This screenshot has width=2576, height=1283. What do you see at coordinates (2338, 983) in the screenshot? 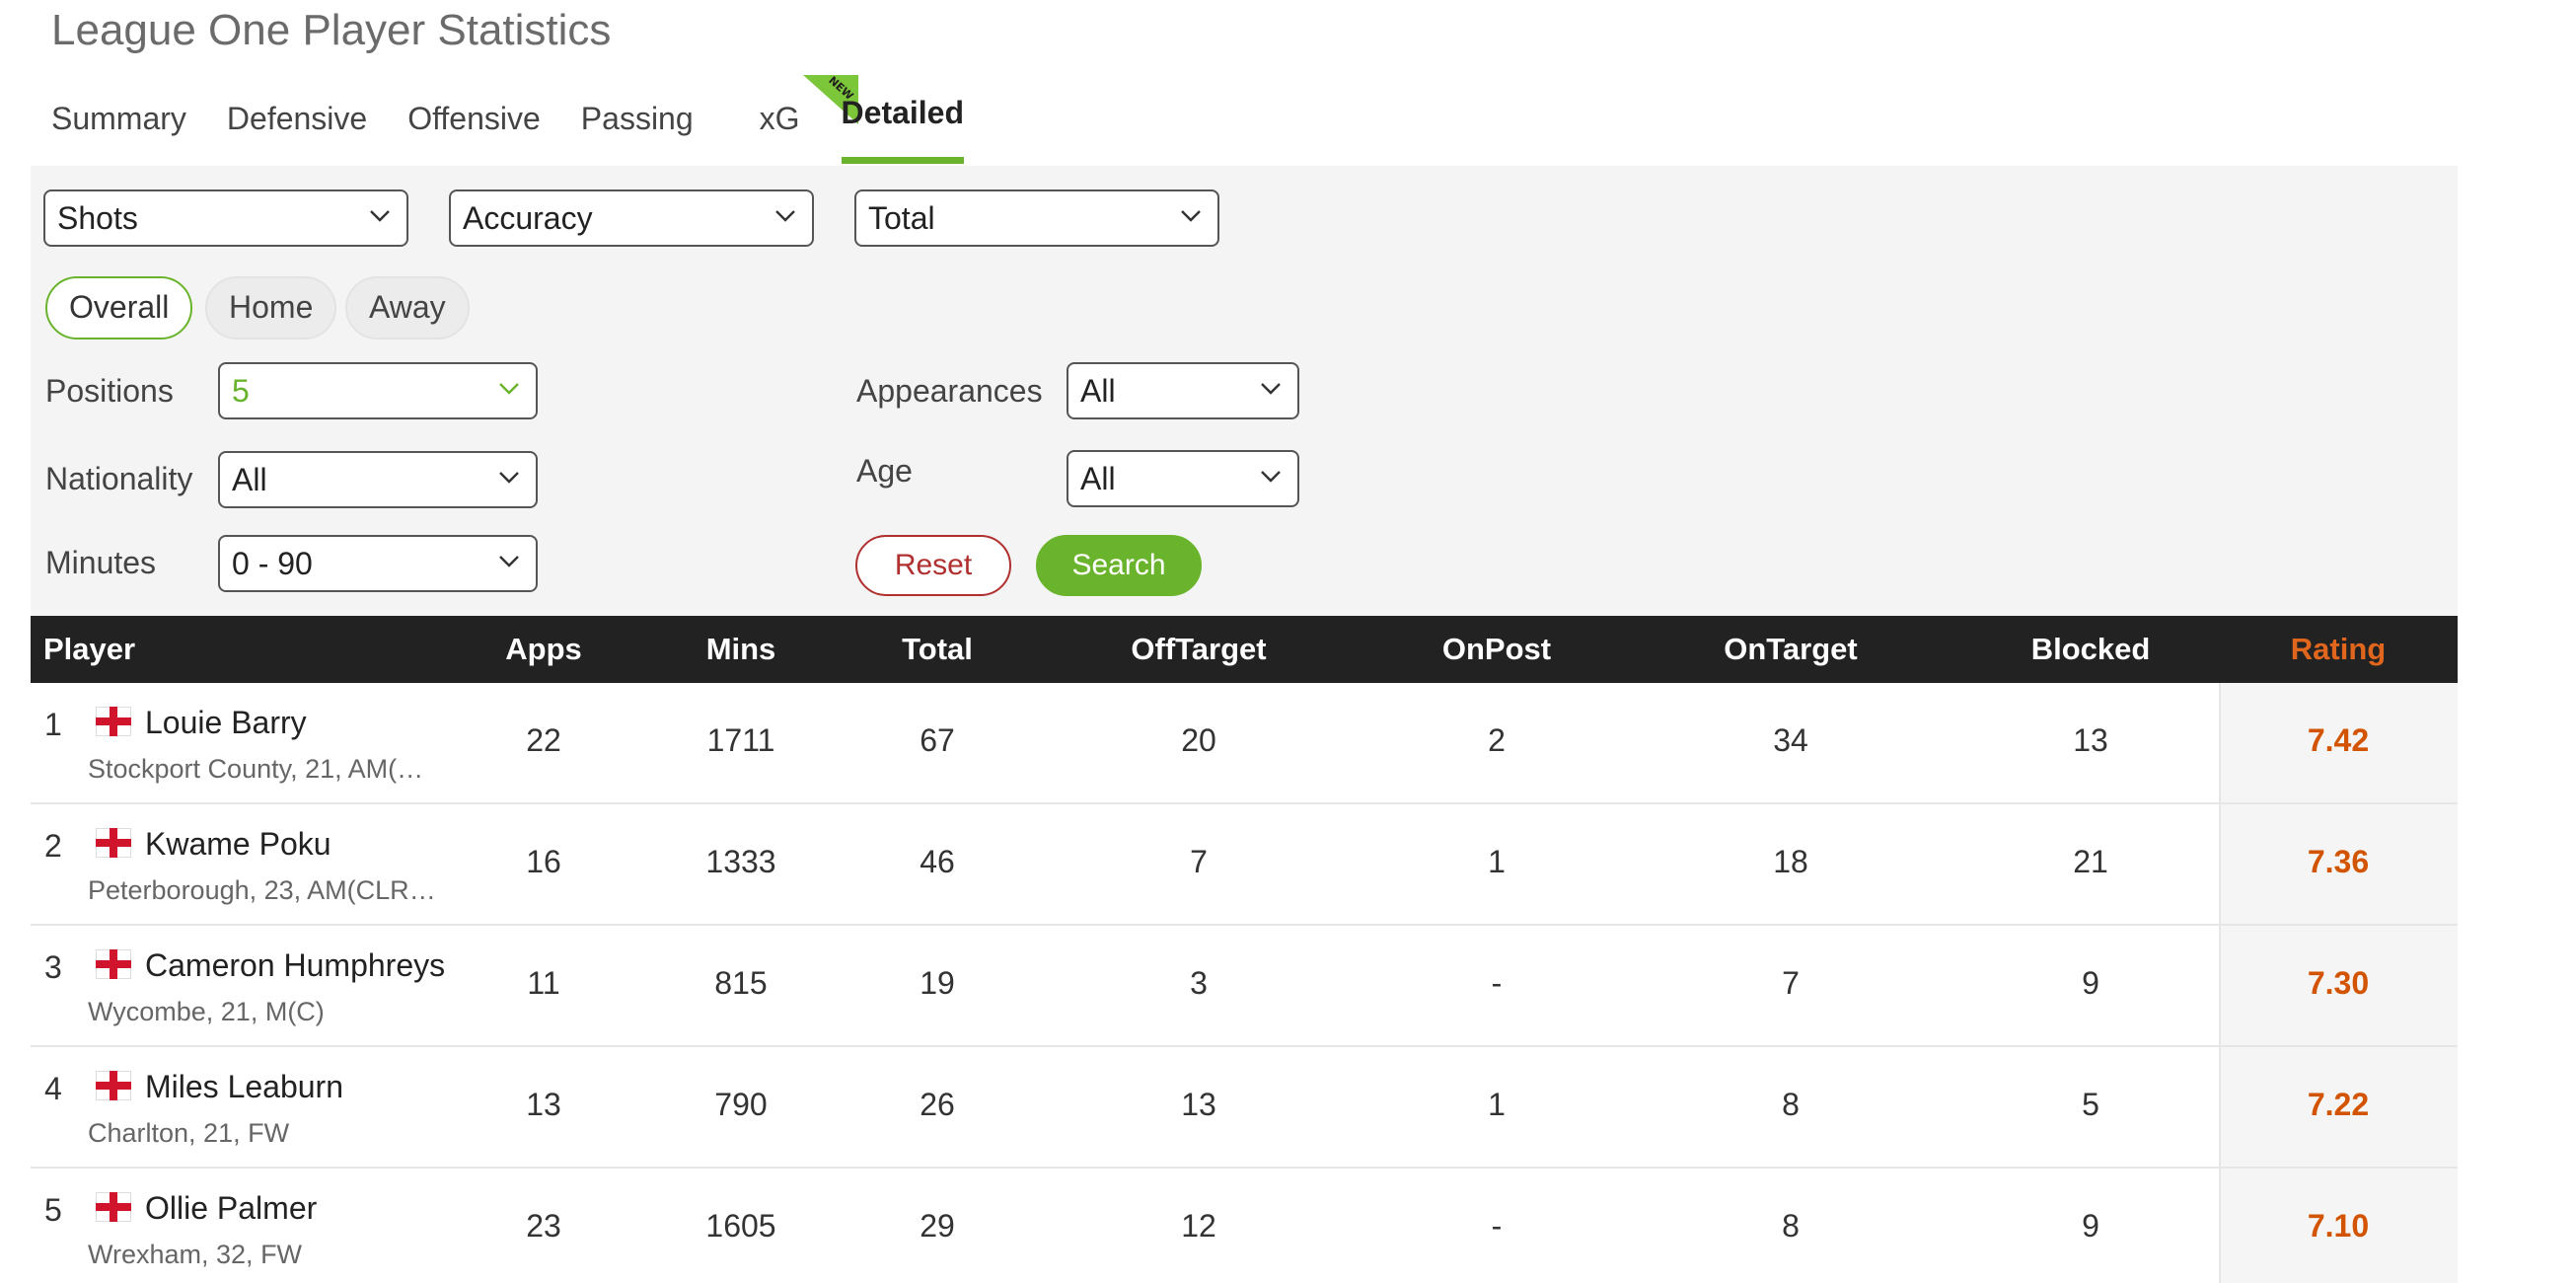
I see `cell-rating: 7.30` at bounding box center [2338, 983].